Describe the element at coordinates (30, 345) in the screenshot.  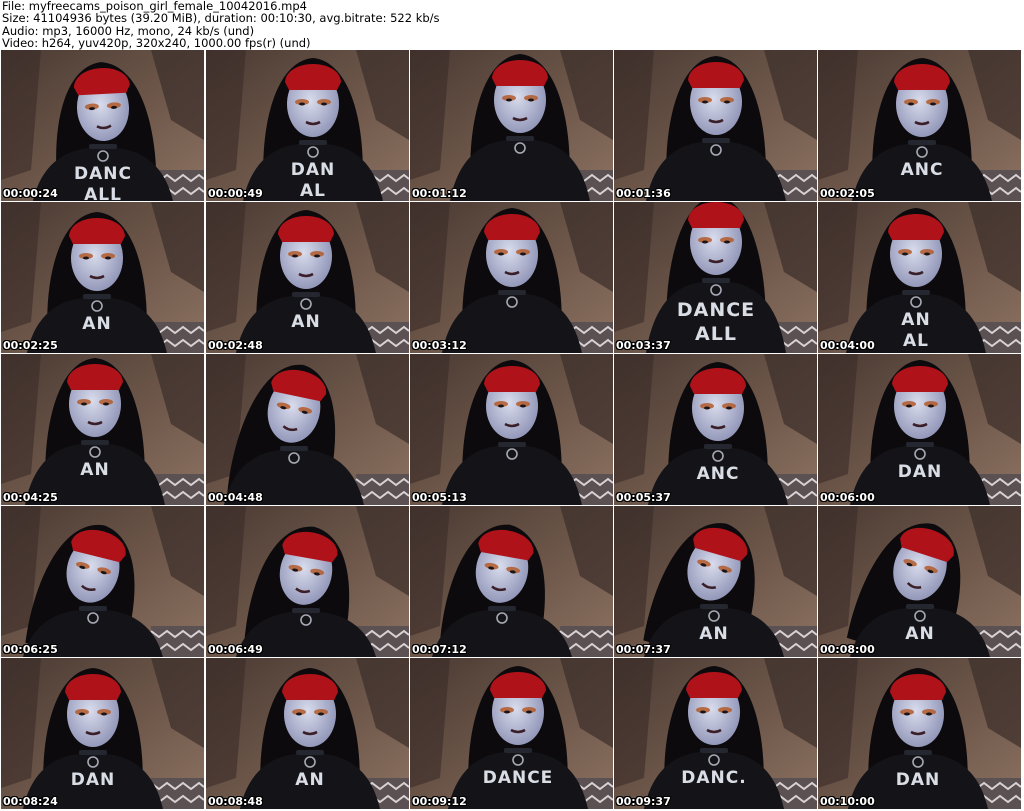
I see `frame-timestamp: 00:02:25` at that location.